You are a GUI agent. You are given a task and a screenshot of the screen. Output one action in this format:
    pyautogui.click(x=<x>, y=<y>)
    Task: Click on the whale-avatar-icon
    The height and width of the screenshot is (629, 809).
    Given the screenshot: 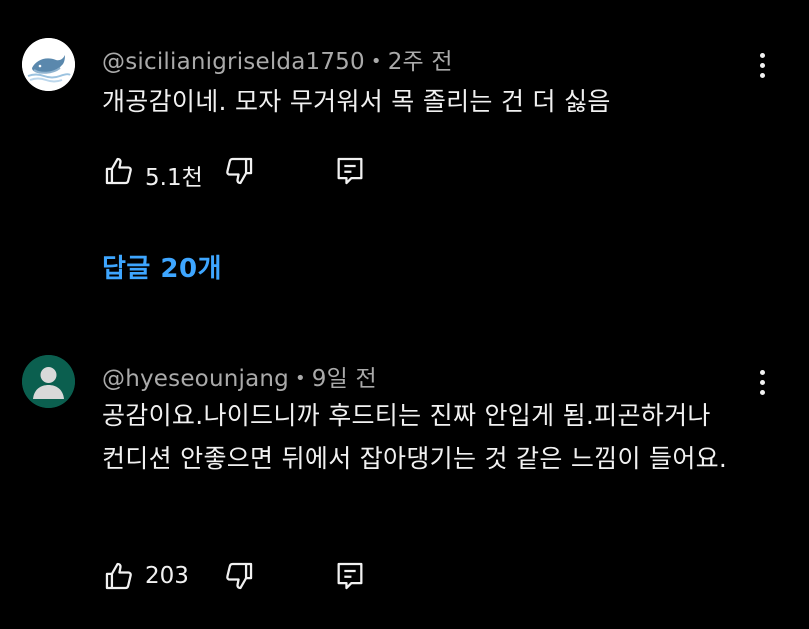 What is the action you would take?
    pyautogui.click(x=48, y=64)
    